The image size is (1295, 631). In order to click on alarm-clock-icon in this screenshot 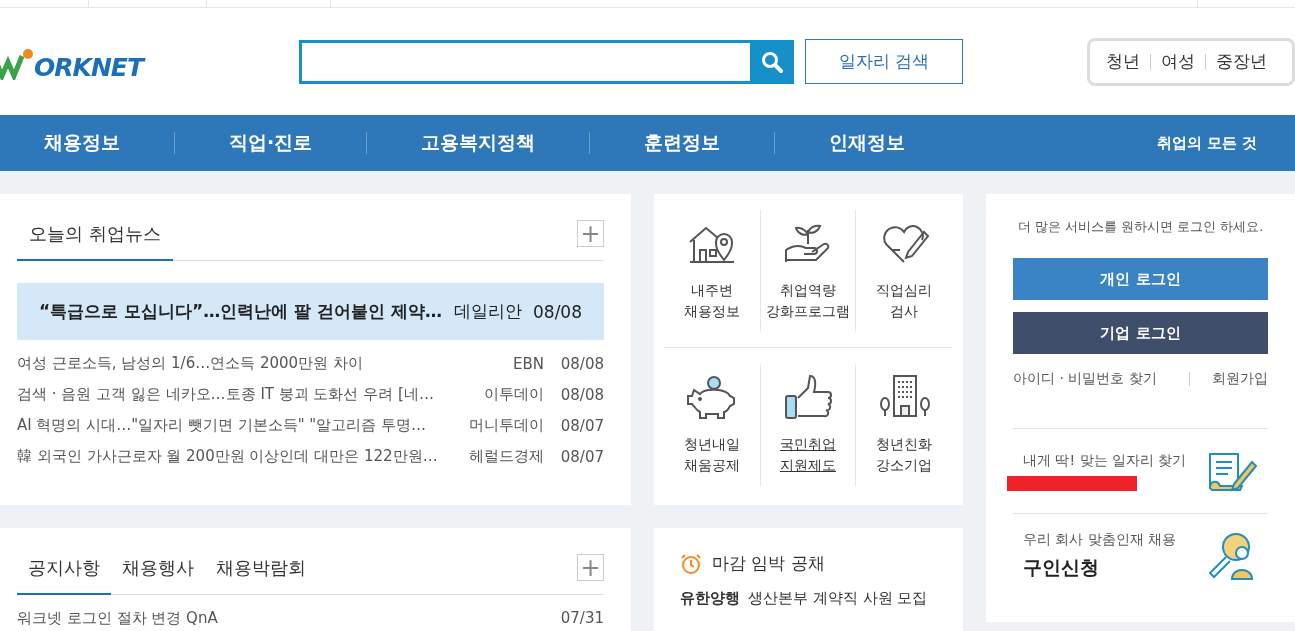, I will do `click(691, 563)`.